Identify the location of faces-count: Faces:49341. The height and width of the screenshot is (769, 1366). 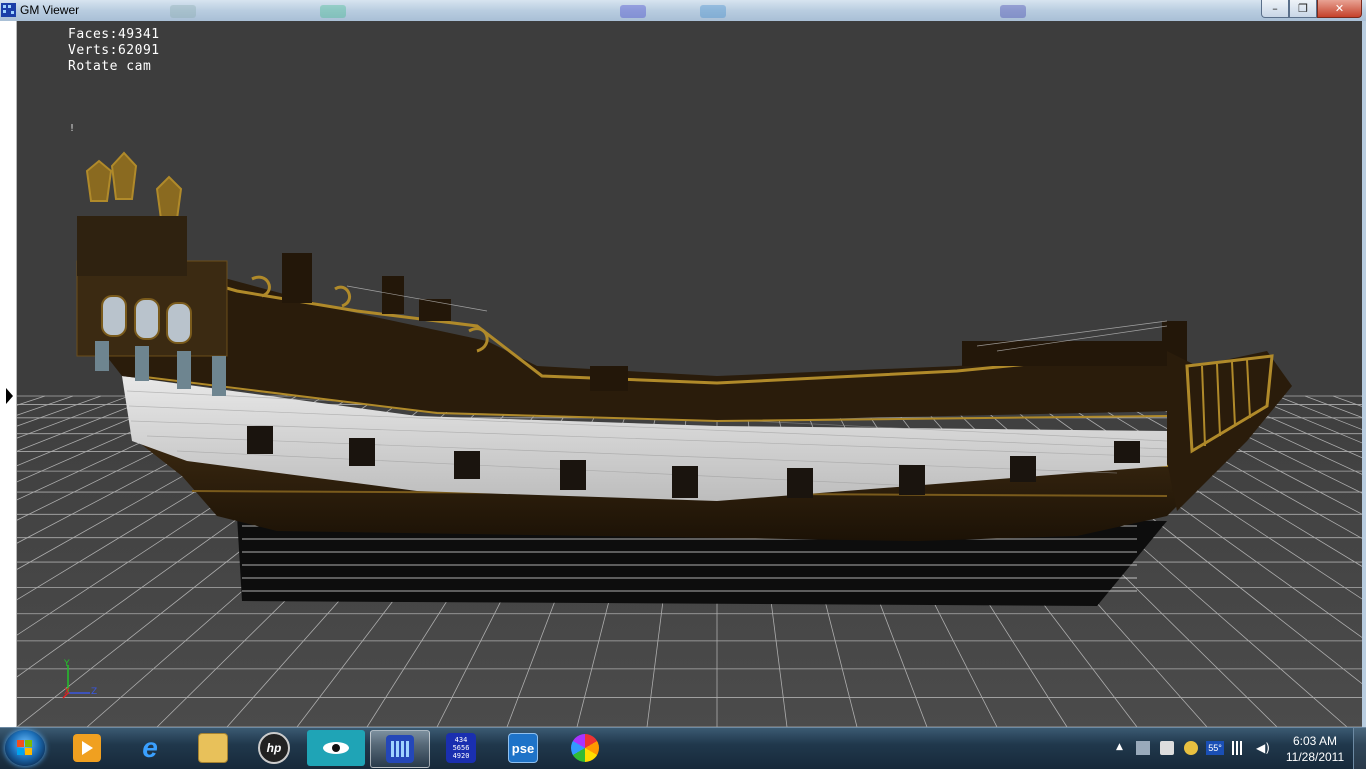
(114, 34).